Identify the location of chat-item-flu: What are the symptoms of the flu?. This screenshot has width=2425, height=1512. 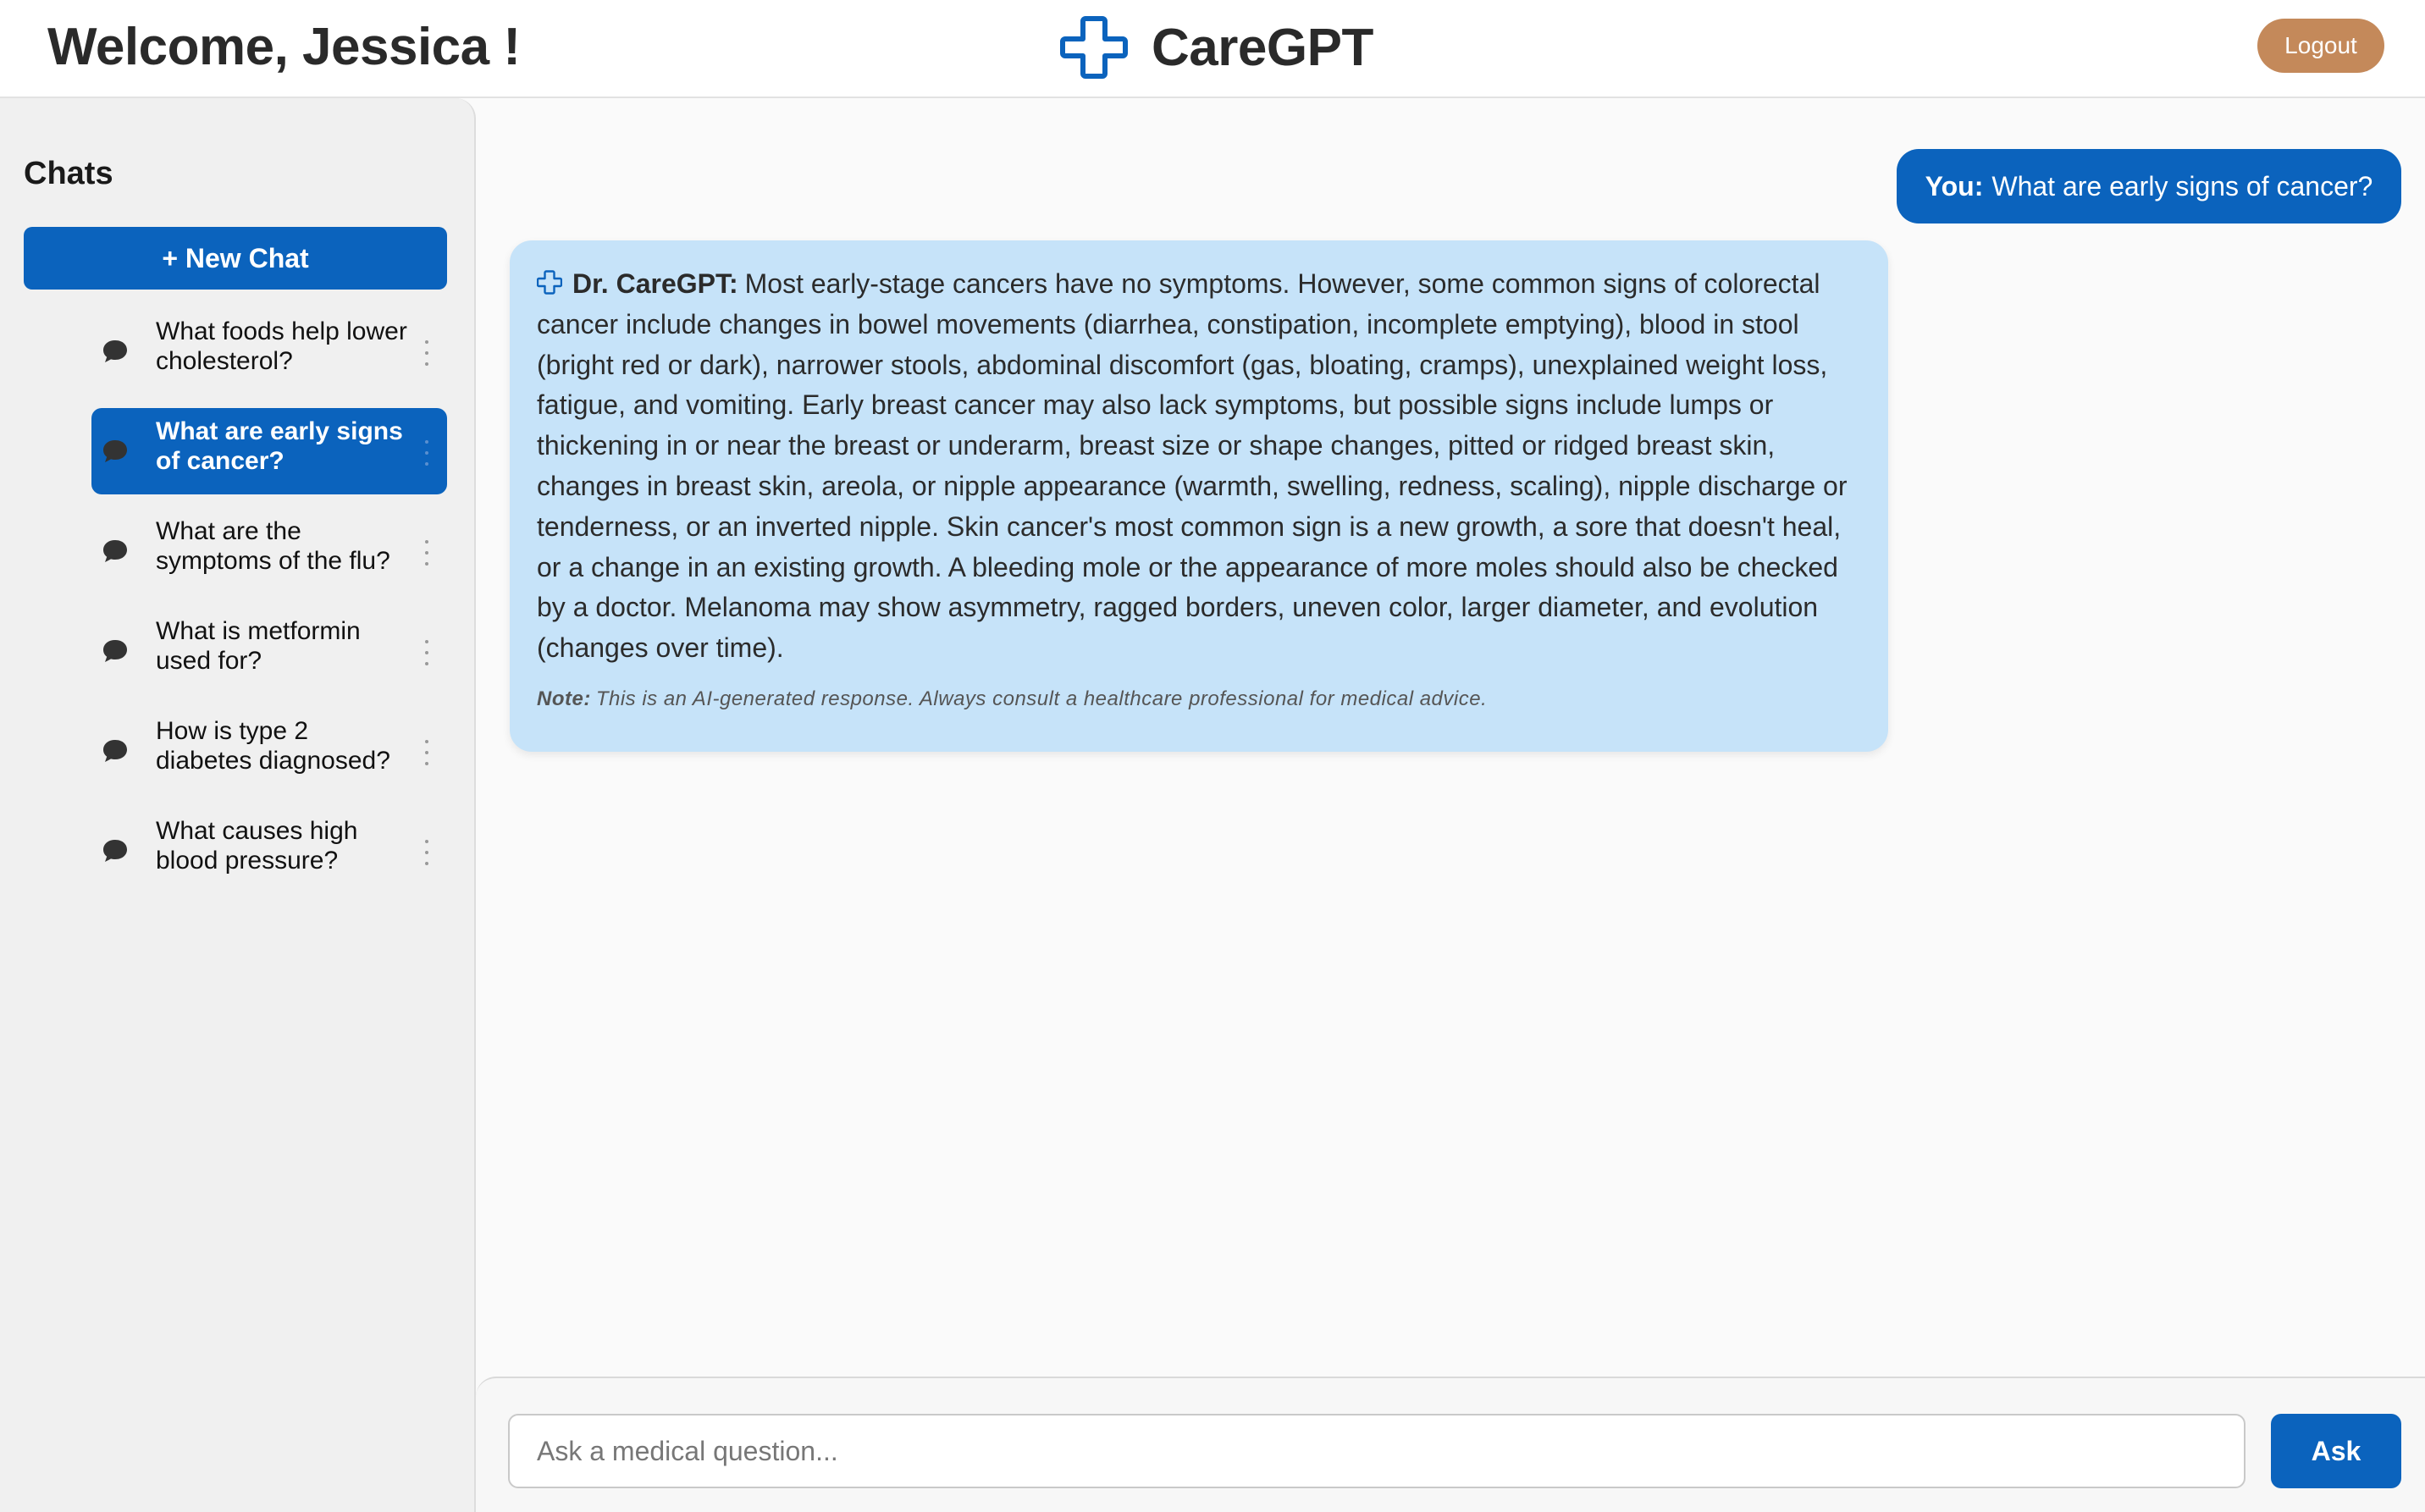
(269, 551).